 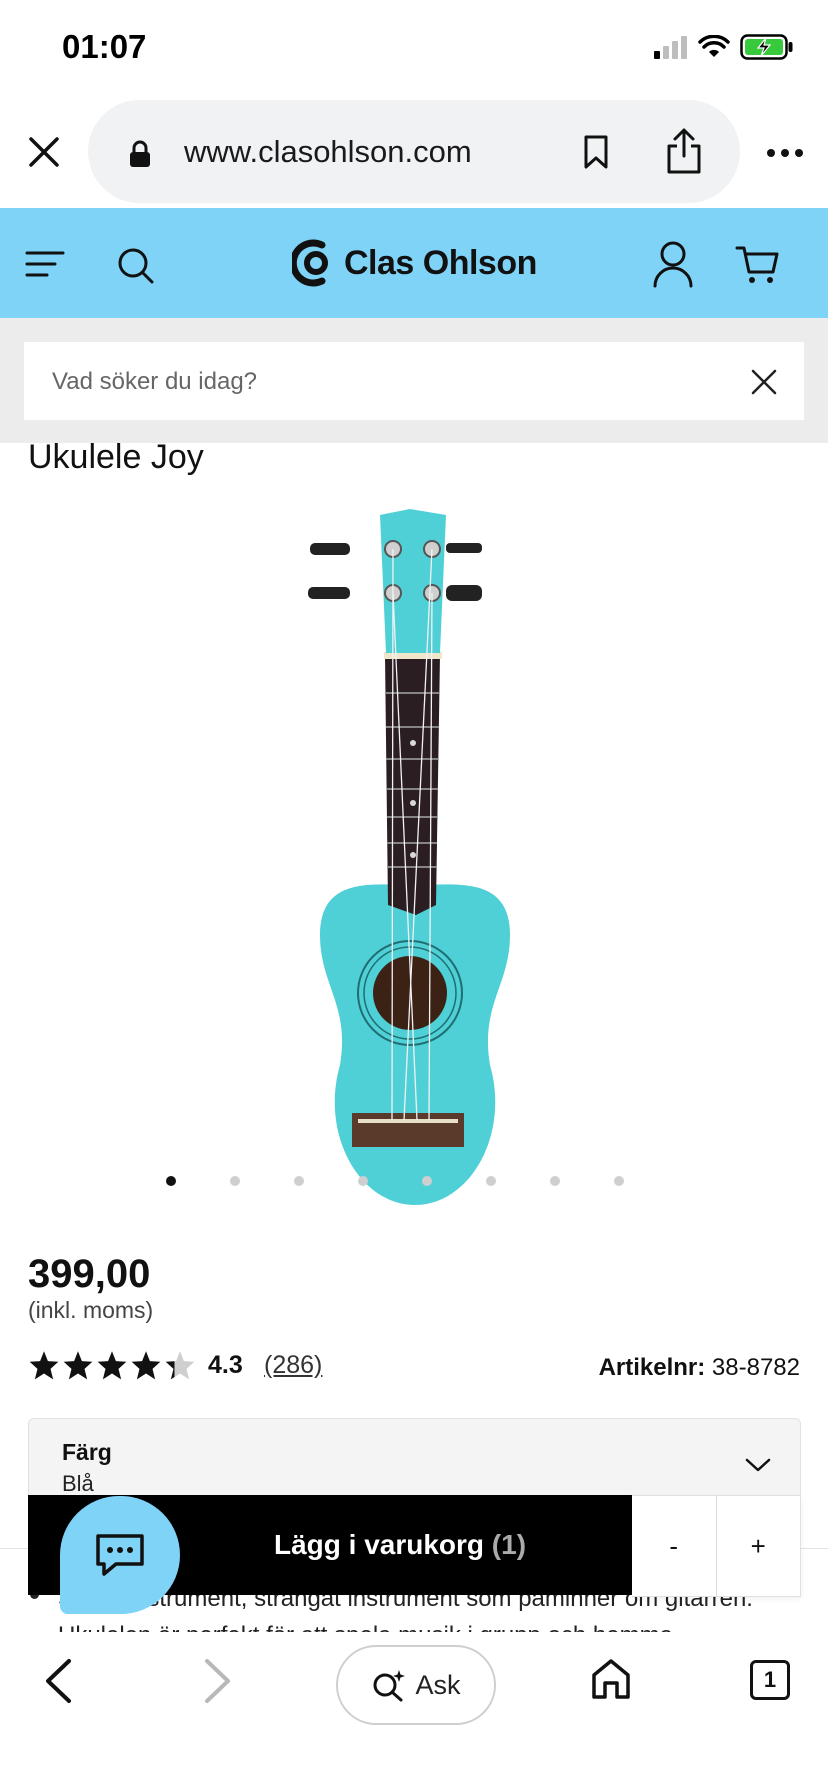 I want to click on search-input, so click(x=372, y=382).